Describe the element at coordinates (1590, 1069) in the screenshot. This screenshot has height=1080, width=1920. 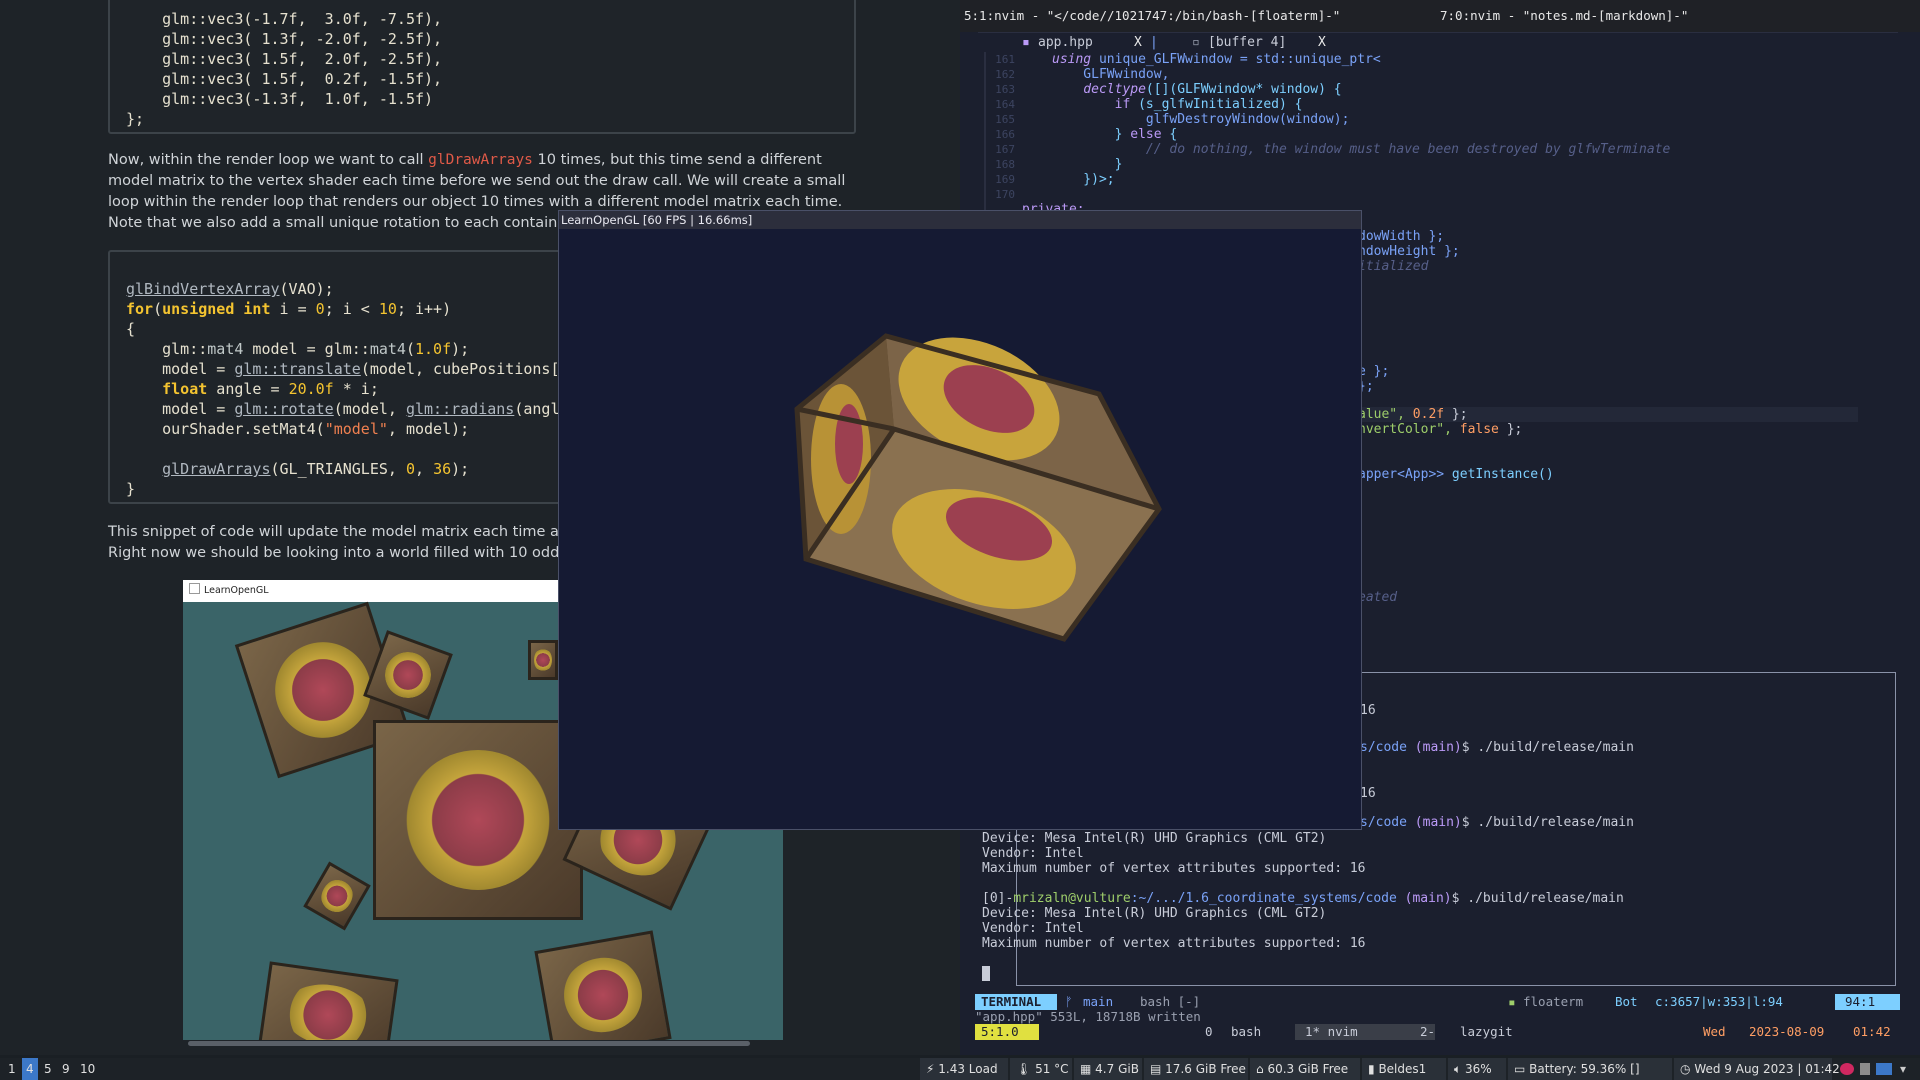
I see `battery: ▭ Battery: 59.36% []` at that location.